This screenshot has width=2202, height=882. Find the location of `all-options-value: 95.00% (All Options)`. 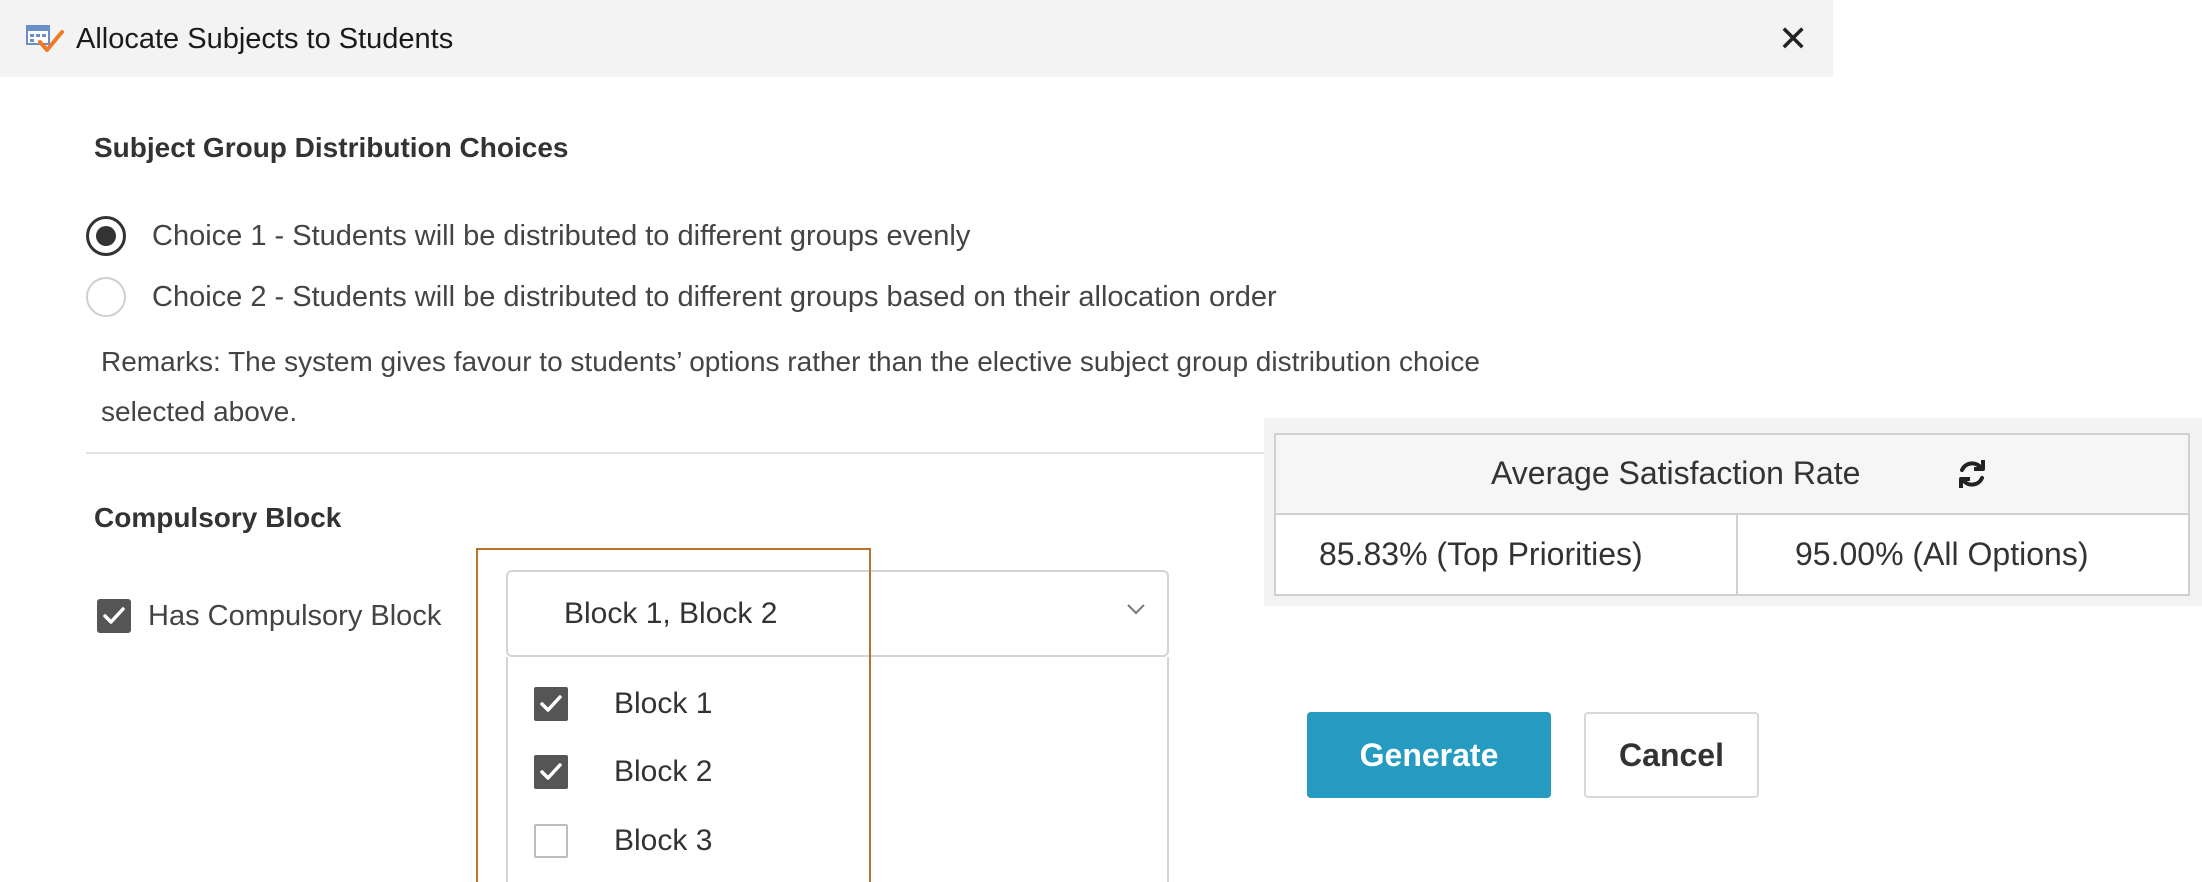

all-options-value: 95.00% (All Options) is located at coordinates (1942, 554).